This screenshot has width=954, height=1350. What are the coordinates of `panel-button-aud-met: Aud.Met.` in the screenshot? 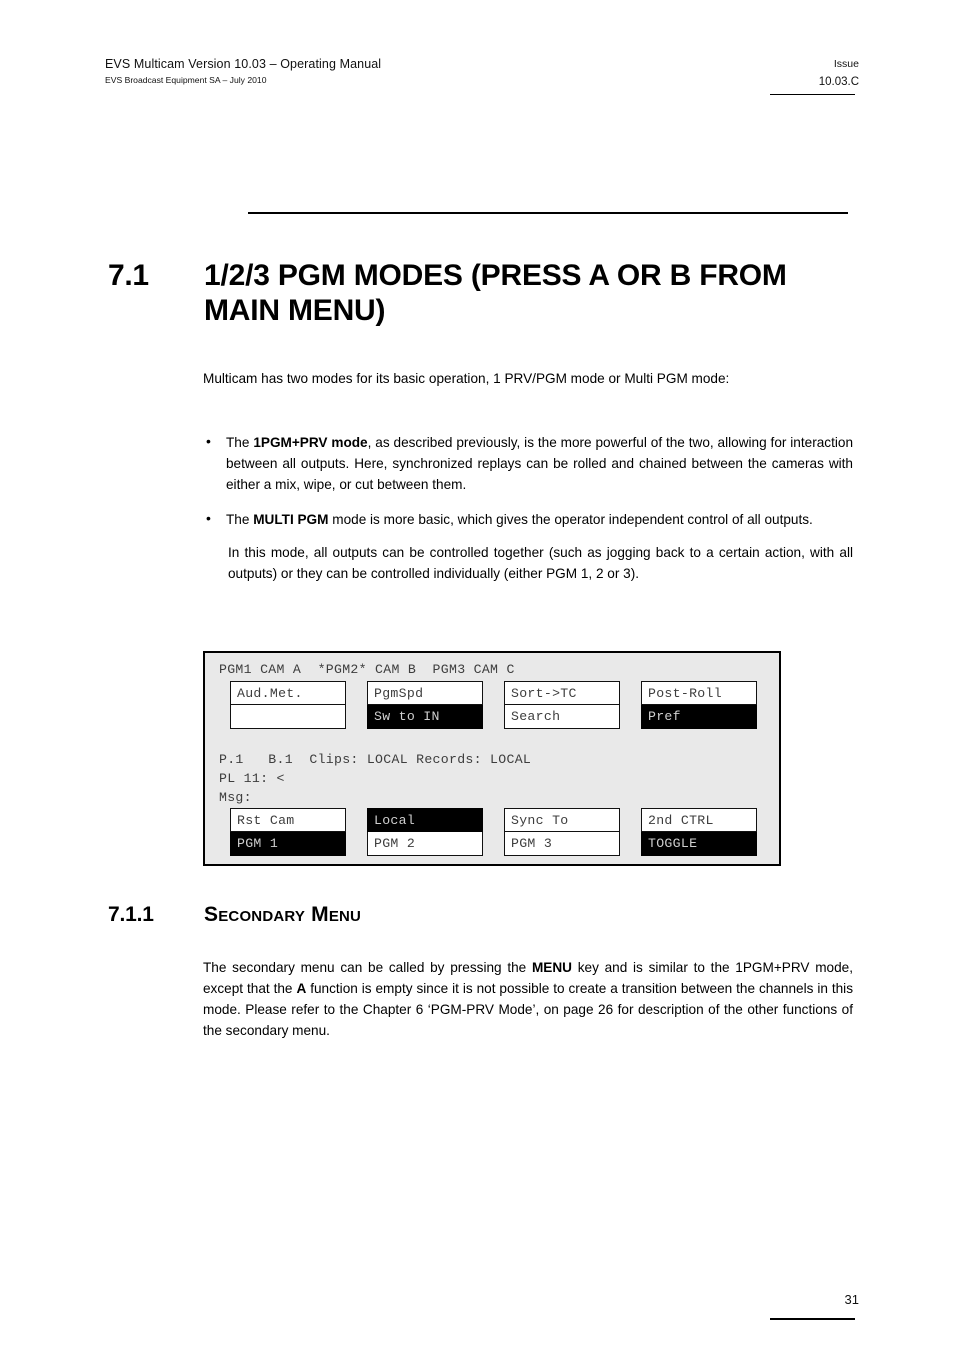 It's located at (288, 693).